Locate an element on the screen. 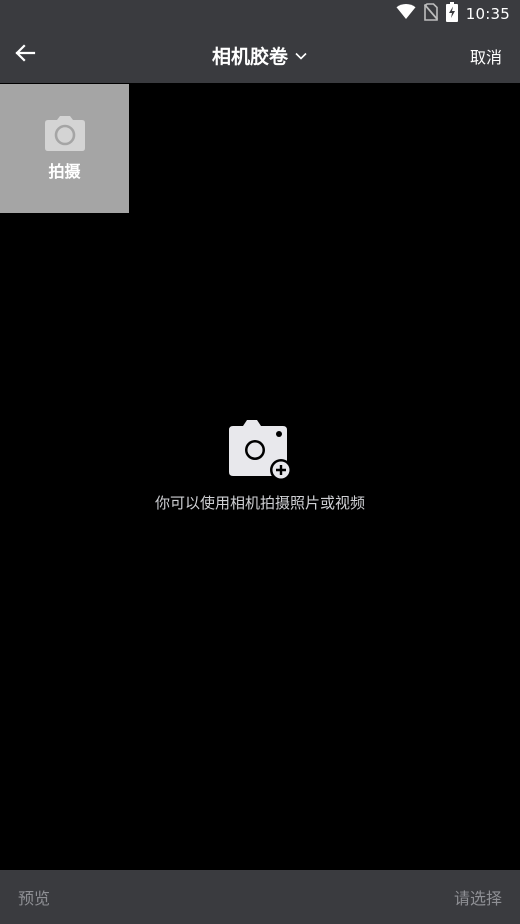  bottom-bar: 预览 请选择 is located at coordinates (260, 897).